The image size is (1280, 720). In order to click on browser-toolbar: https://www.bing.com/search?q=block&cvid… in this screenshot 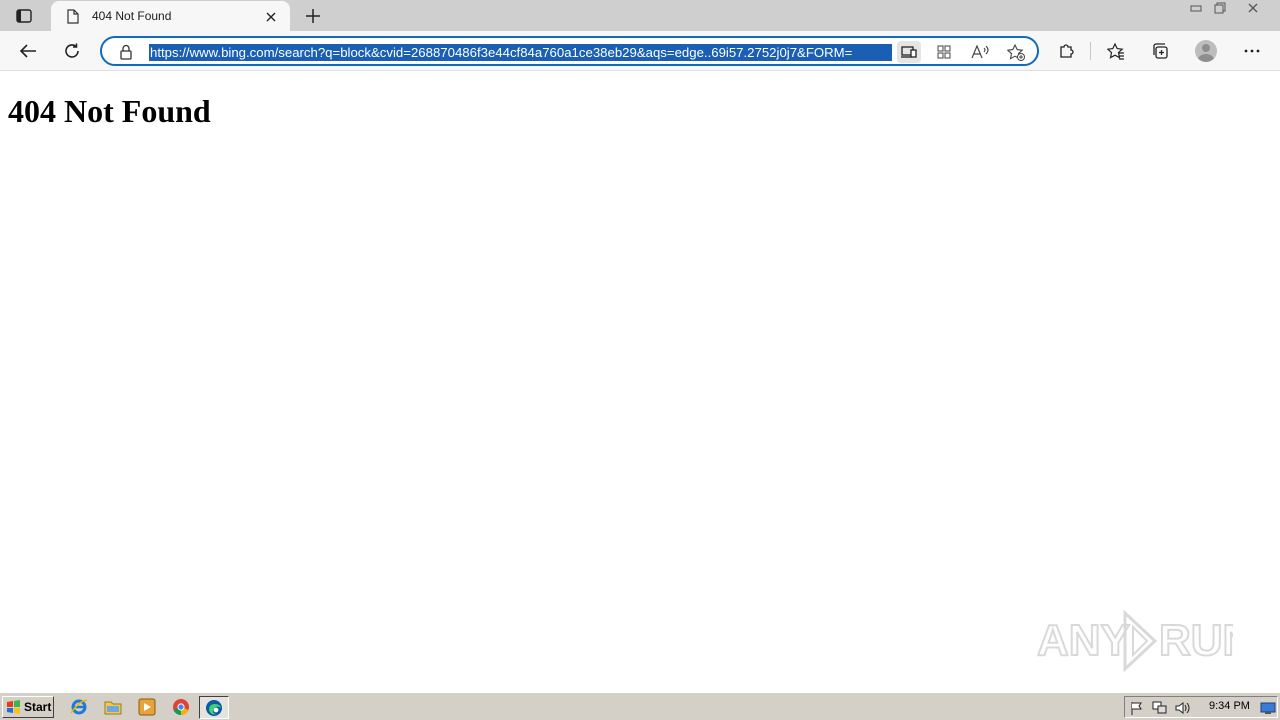, I will do `click(640, 51)`.